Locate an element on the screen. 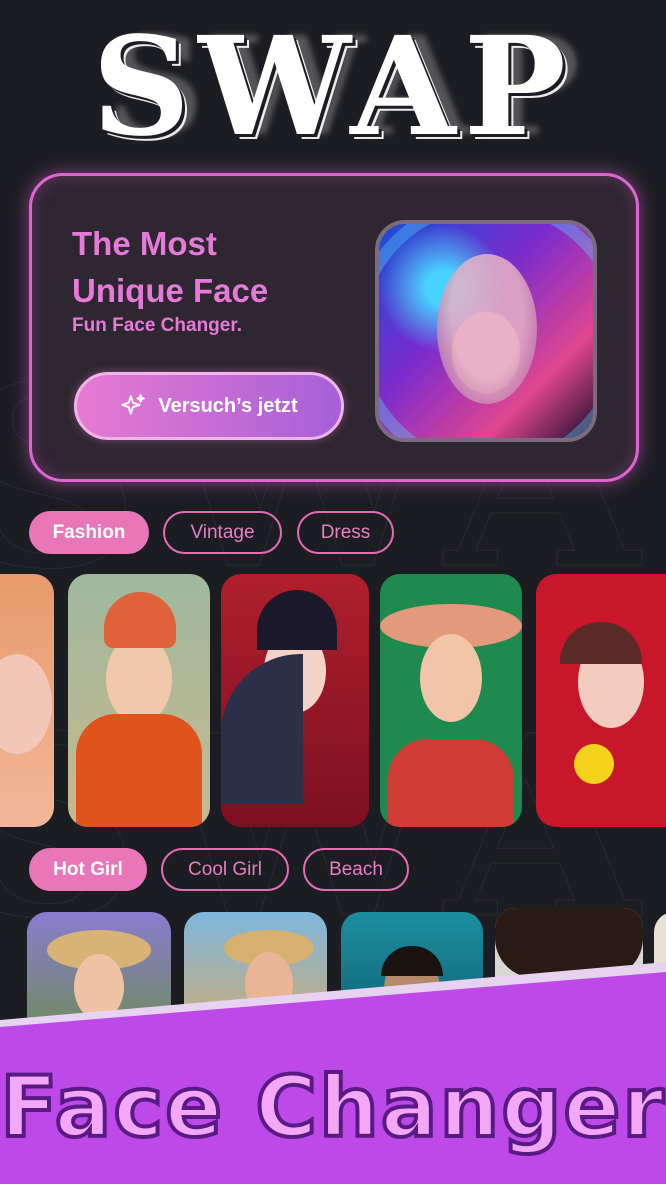 The image size is (666, 1184). chip-hot-girl: Hot Girl is located at coordinates (88, 869).